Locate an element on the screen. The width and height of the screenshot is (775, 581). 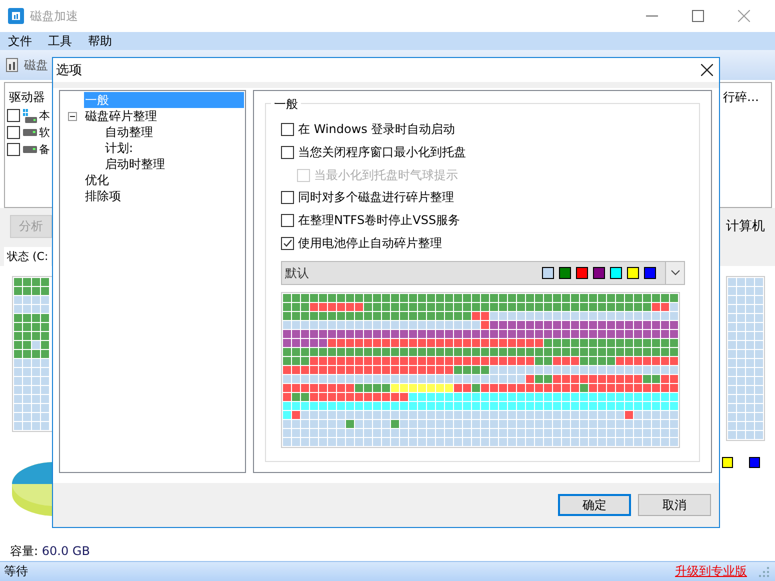
dialog-title: 选项 is located at coordinates (69, 70).